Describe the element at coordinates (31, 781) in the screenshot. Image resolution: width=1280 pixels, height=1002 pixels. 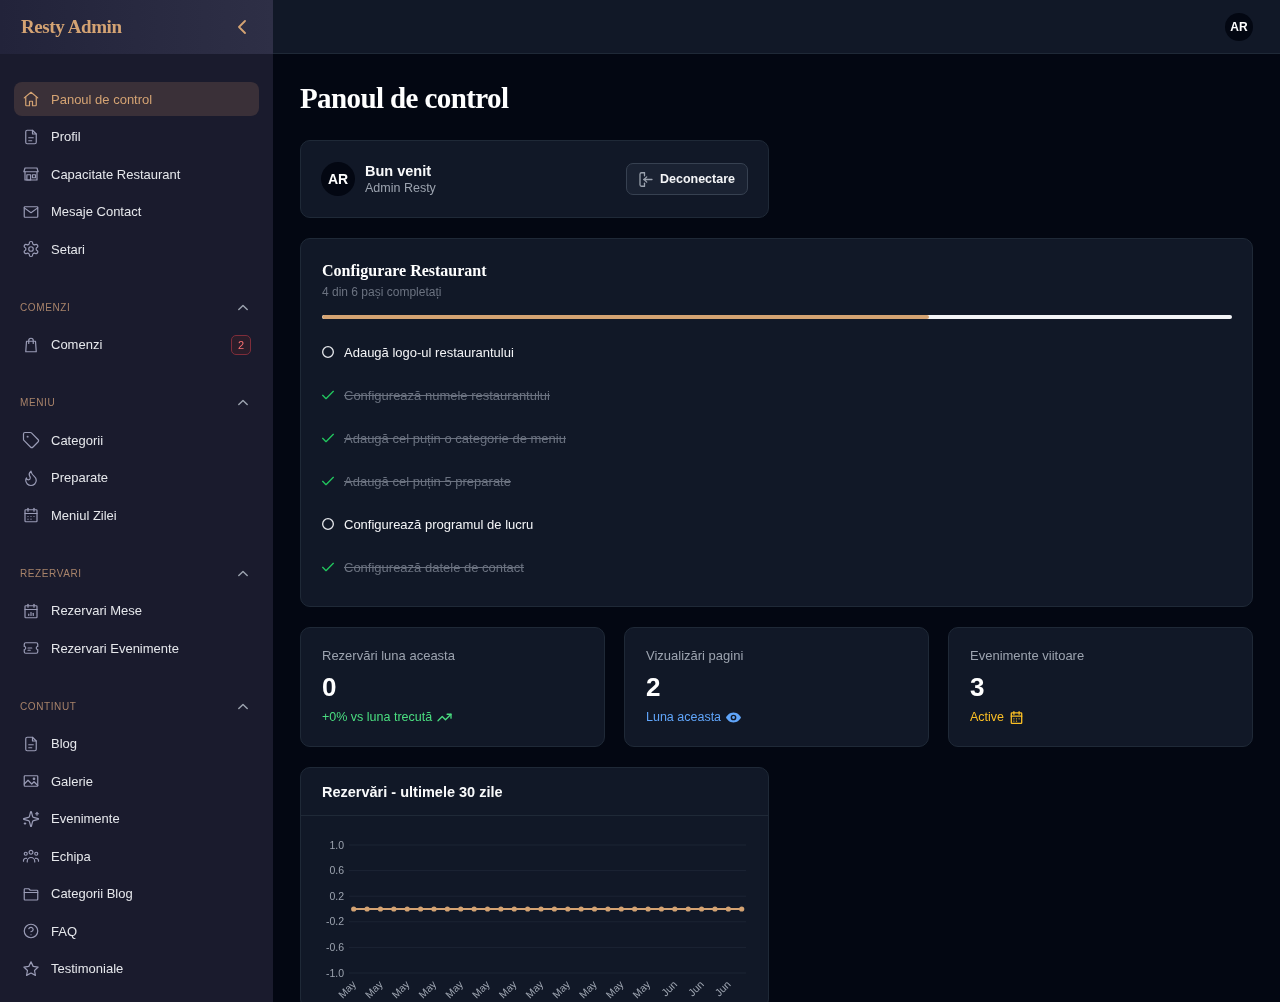
I see `image-icon` at that location.